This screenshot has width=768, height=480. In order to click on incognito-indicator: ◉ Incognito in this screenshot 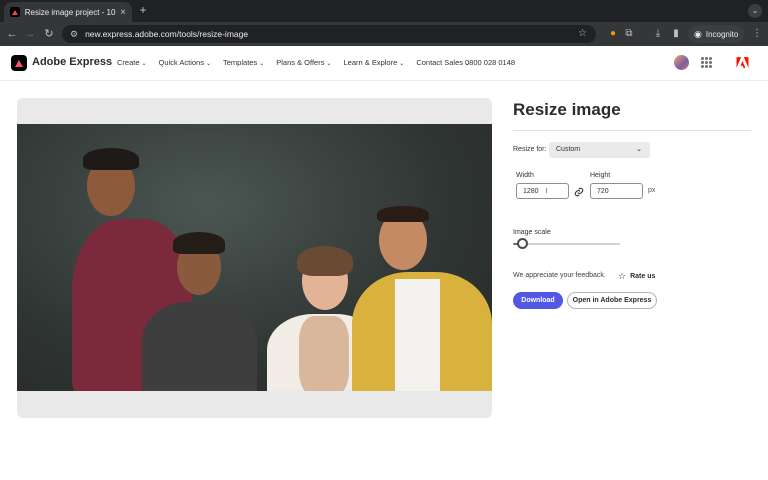, I will do `click(716, 34)`.